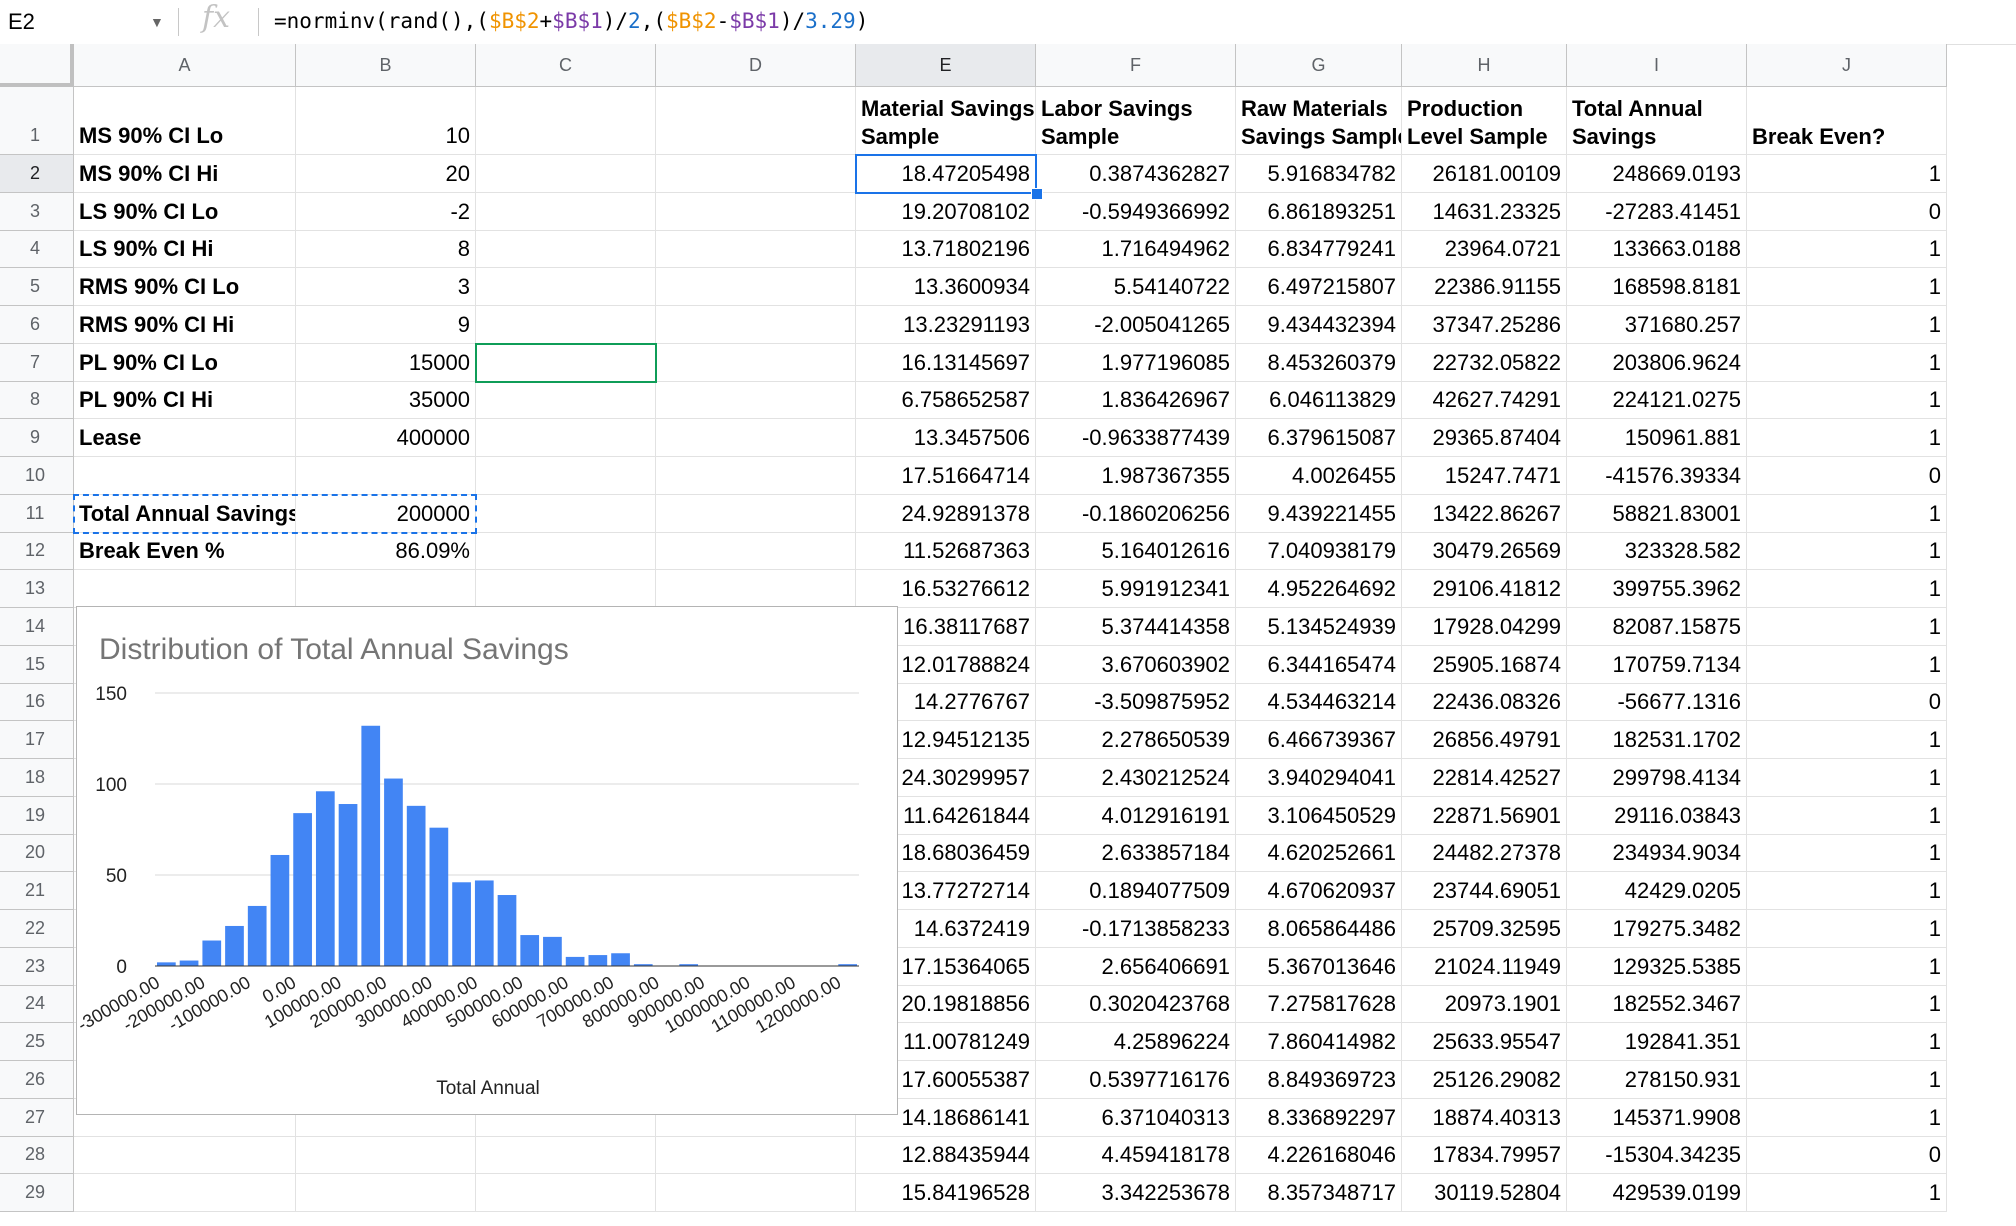  What do you see at coordinates (1319, 249) in the screenshot?
I see `sample-value-cell: 6.834779241` at bounding box center [1319, 249].